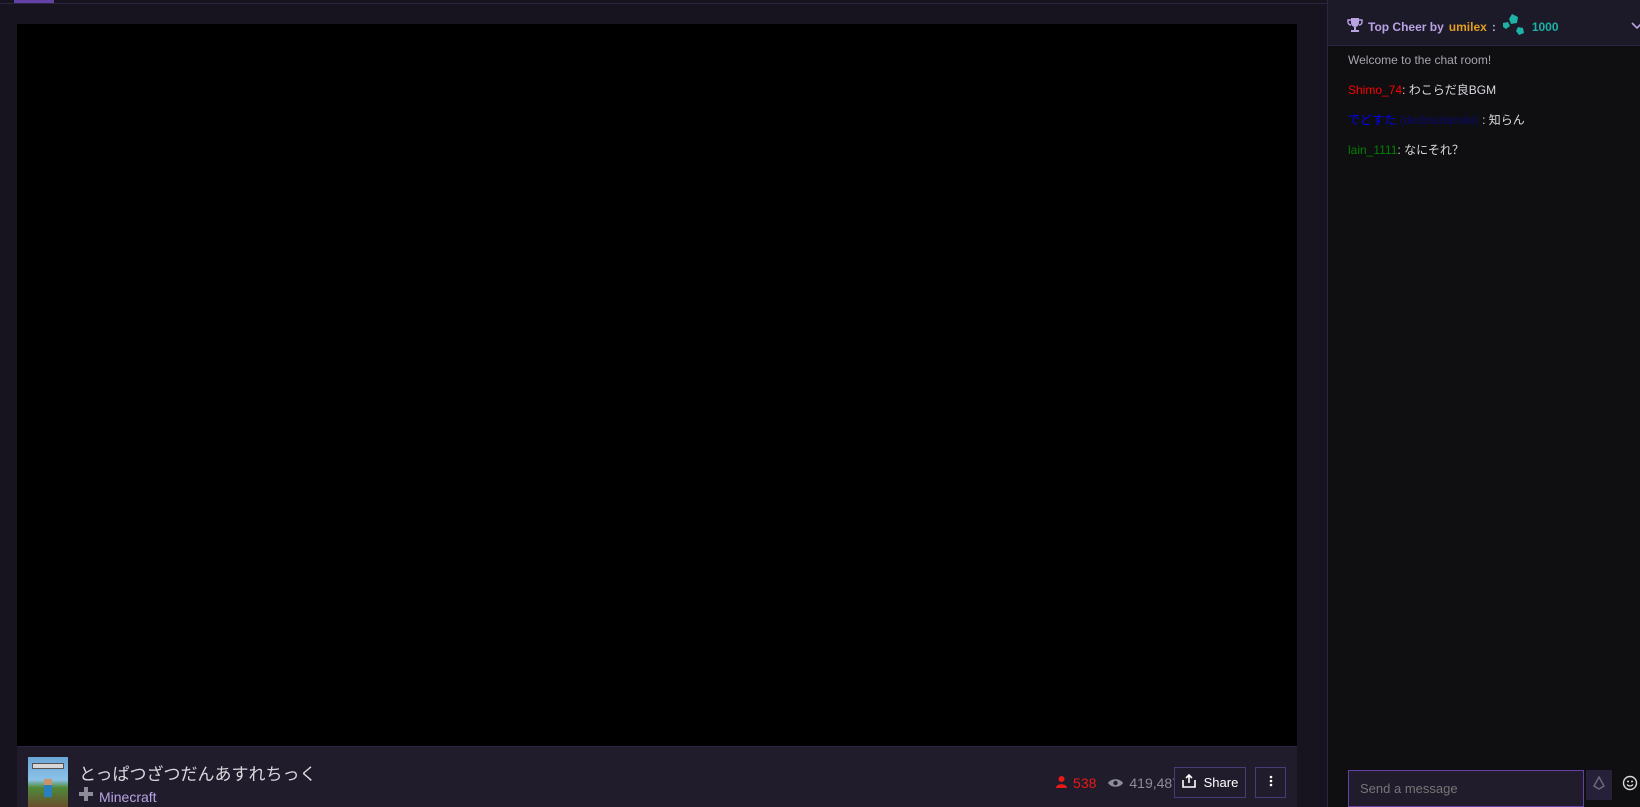 This screenshot has width=1640, height=807. What do you see at coordinates (1468, 27) in the screenshot?
I see `top-cheer-user: umilex` at bounding box center [1468, 27].